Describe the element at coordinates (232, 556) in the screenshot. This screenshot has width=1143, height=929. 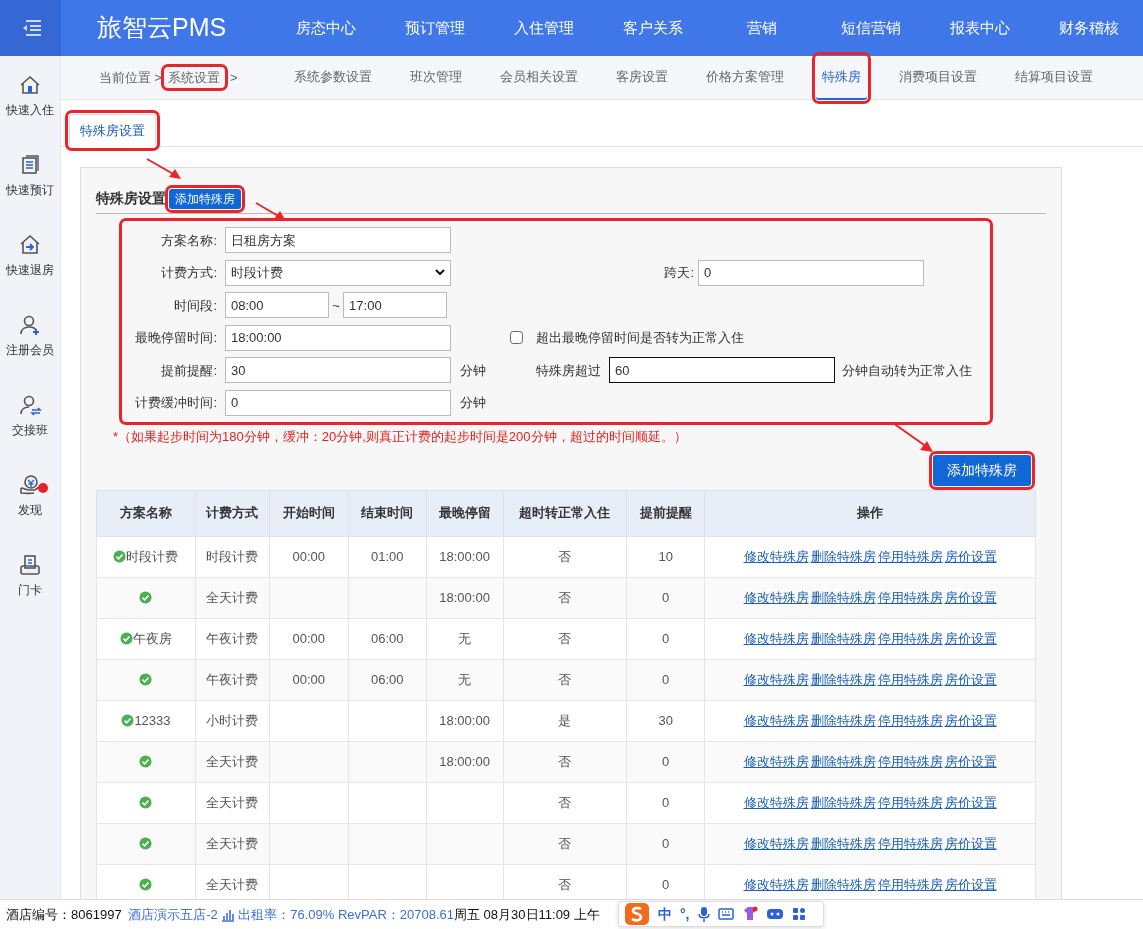
I see `table-cell: 时段计费` at that location.